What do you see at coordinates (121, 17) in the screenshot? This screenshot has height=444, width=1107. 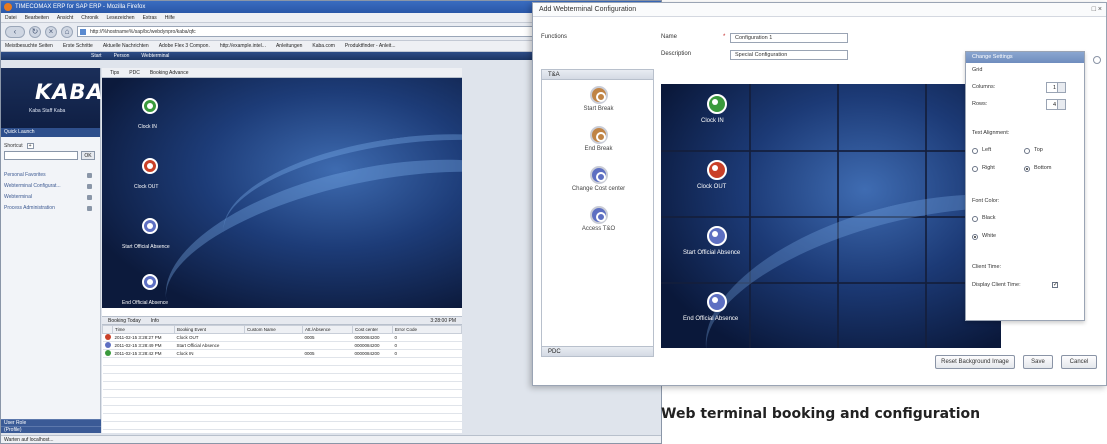 I see `menu-bookmarks: Lesezeichen` at bounding box center [121, 17].